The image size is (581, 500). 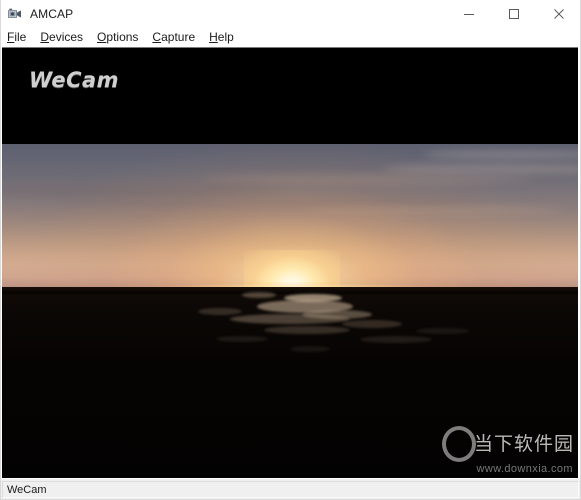 I want to click on menu-label-options: ptions, so click(x=122, y=37).